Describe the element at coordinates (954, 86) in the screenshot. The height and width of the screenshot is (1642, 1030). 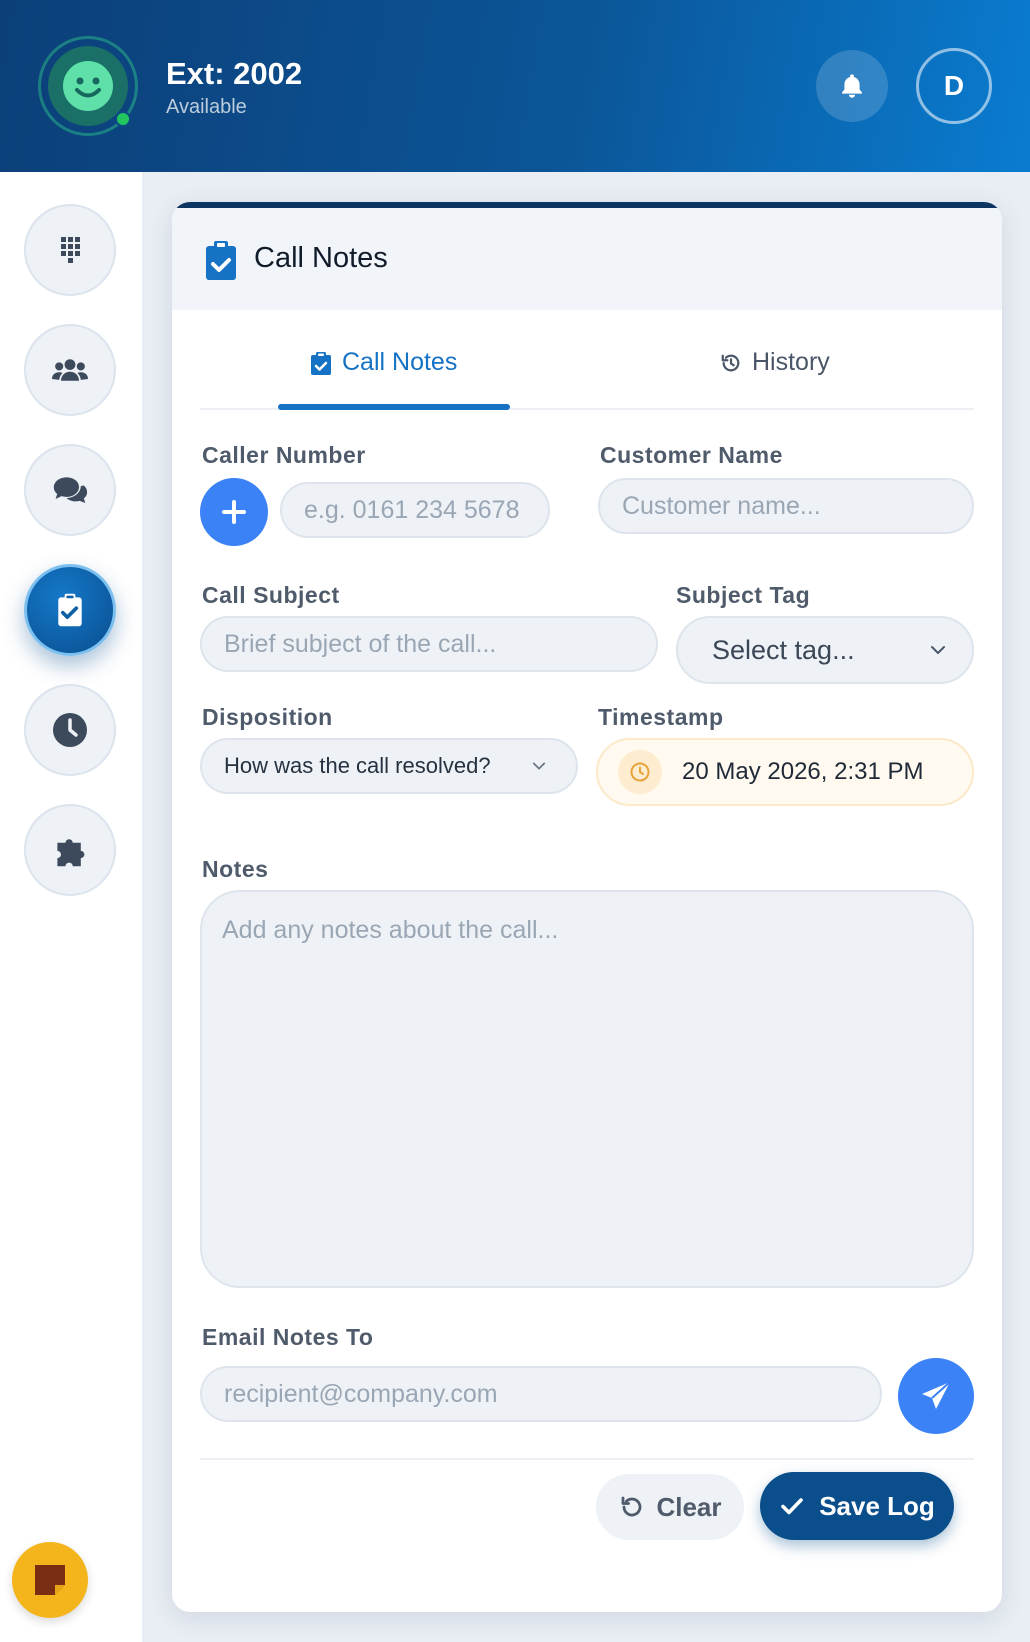
I see `user-avatar: D` at that location.